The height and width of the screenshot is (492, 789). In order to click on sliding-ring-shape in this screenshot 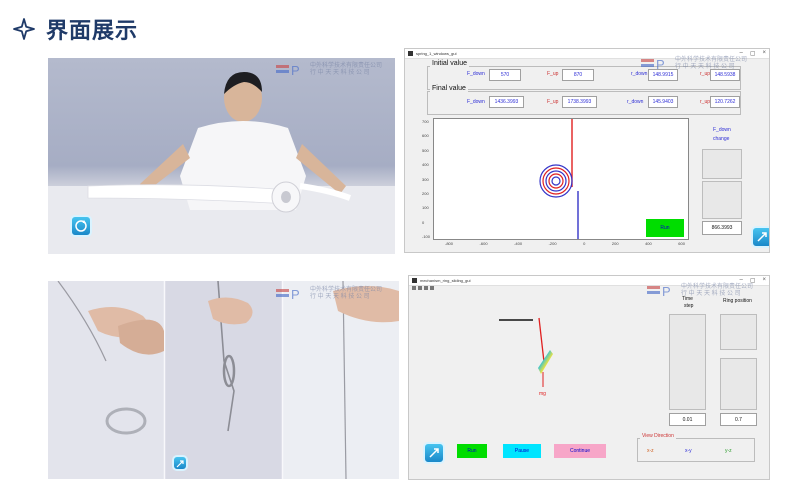, I will do `click(545, 362)`.